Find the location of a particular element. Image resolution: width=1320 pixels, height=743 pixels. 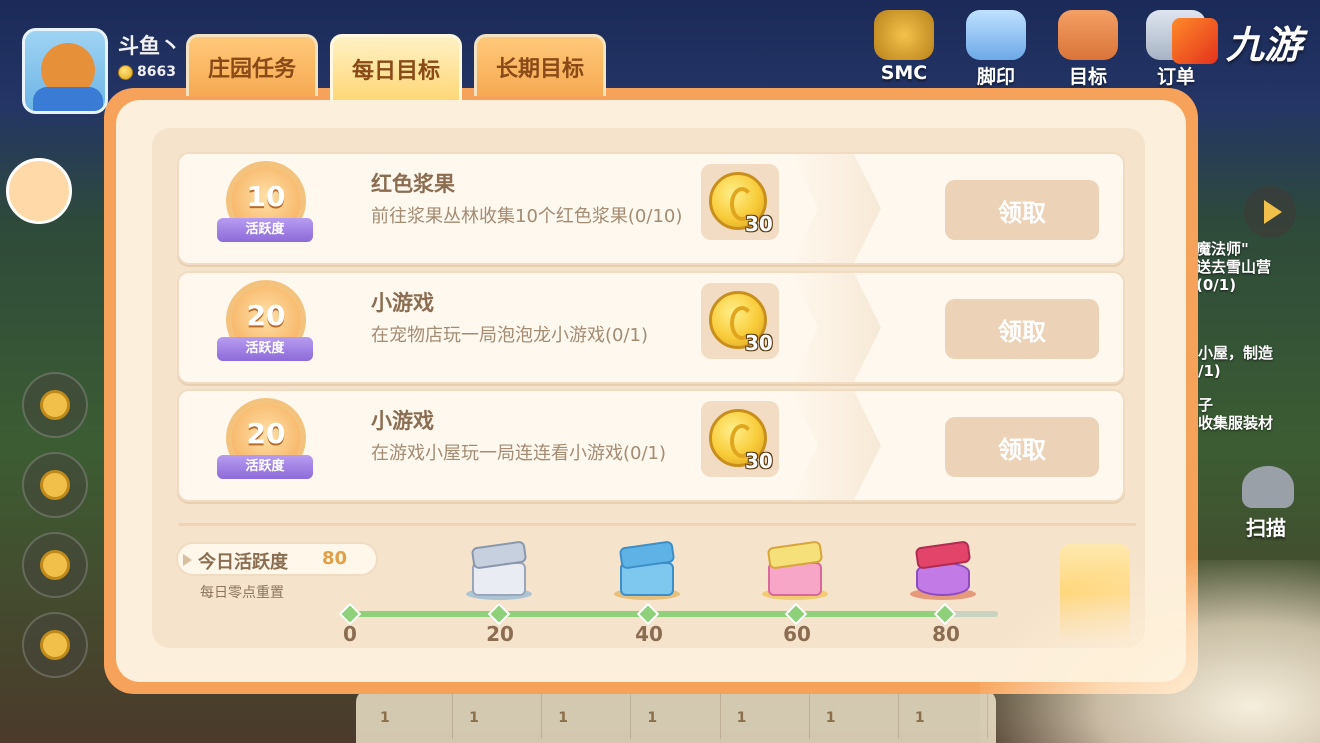

player-name: 斗鱼丶 is located at coordinates (149, 46).